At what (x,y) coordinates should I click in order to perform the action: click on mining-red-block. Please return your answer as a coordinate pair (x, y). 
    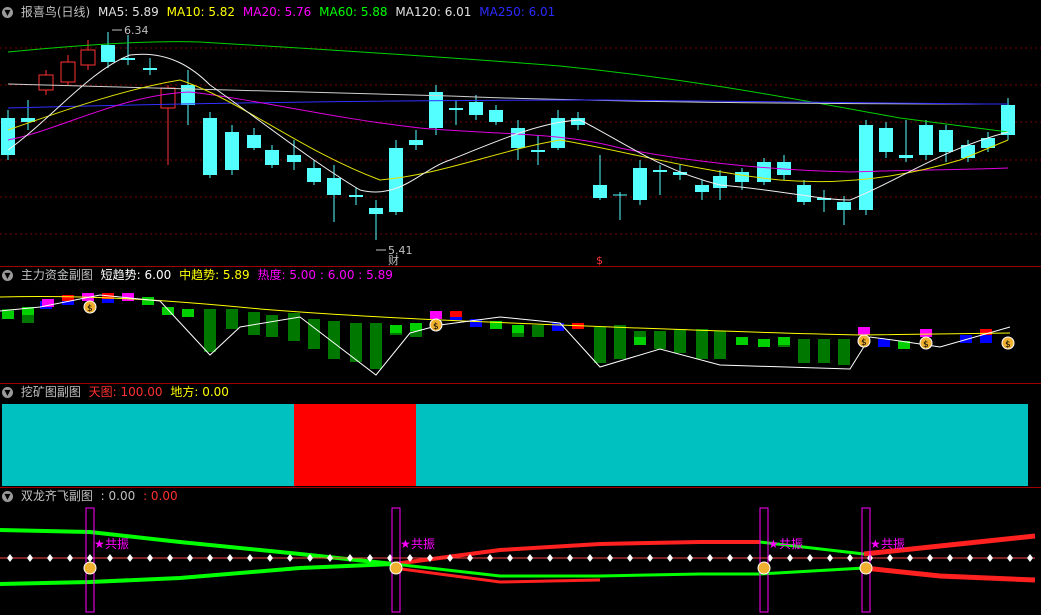
    Looking at the image, I should click on (355, 445).